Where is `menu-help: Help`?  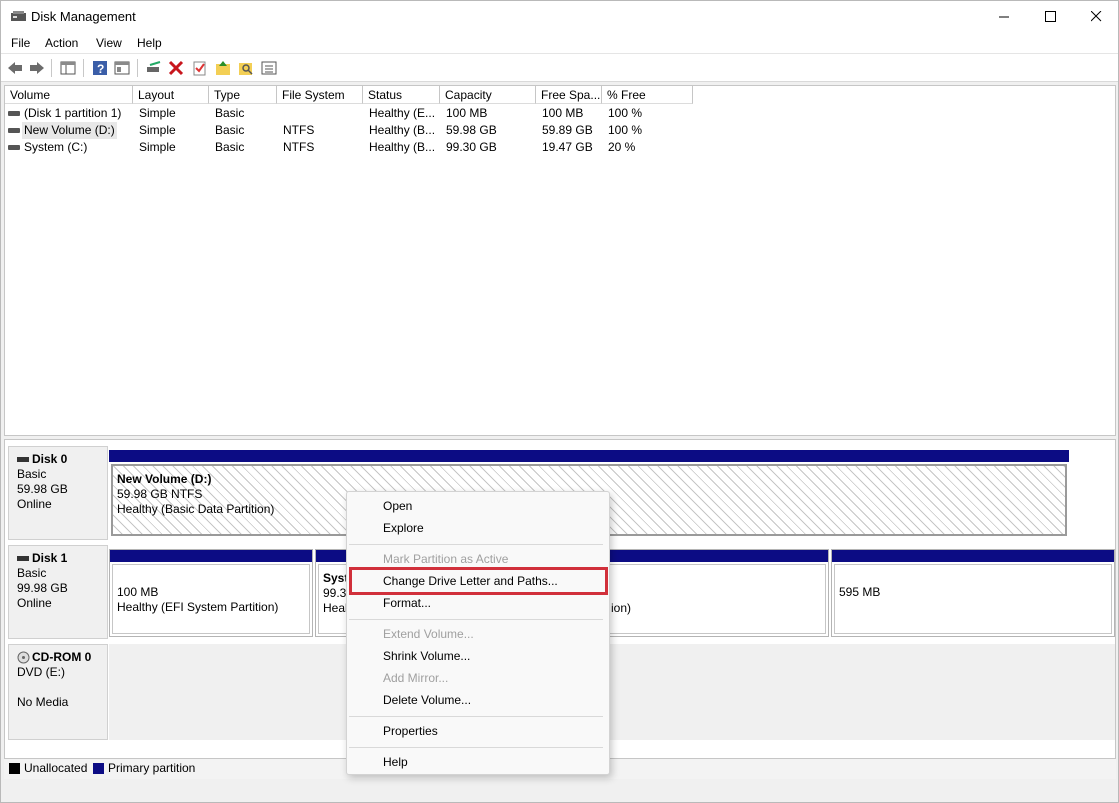
menu-help: Help is located at coordinates (149, 43).